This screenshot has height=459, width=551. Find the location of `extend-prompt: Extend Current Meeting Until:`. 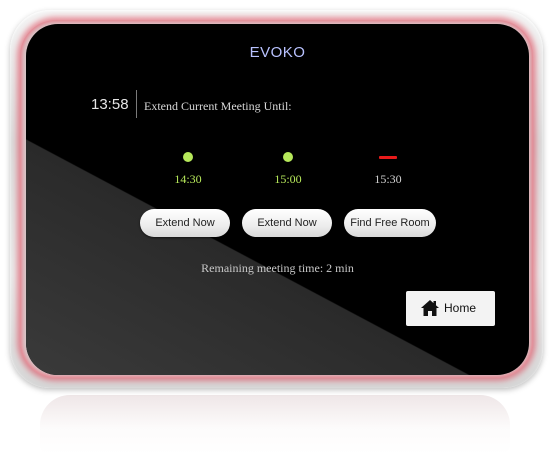

extend-prompt: Extend Current Meeting Until: is located at coordinates (218, 106).